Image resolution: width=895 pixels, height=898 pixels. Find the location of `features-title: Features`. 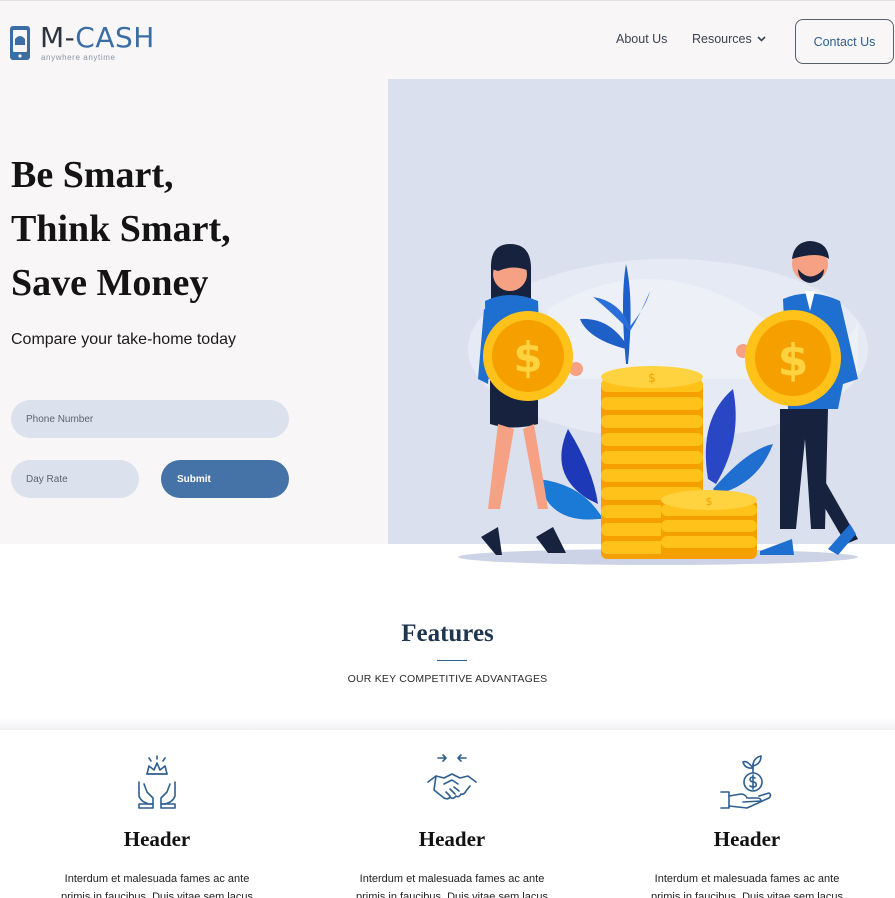

features-title: Features is located at coordinates (447, 633).